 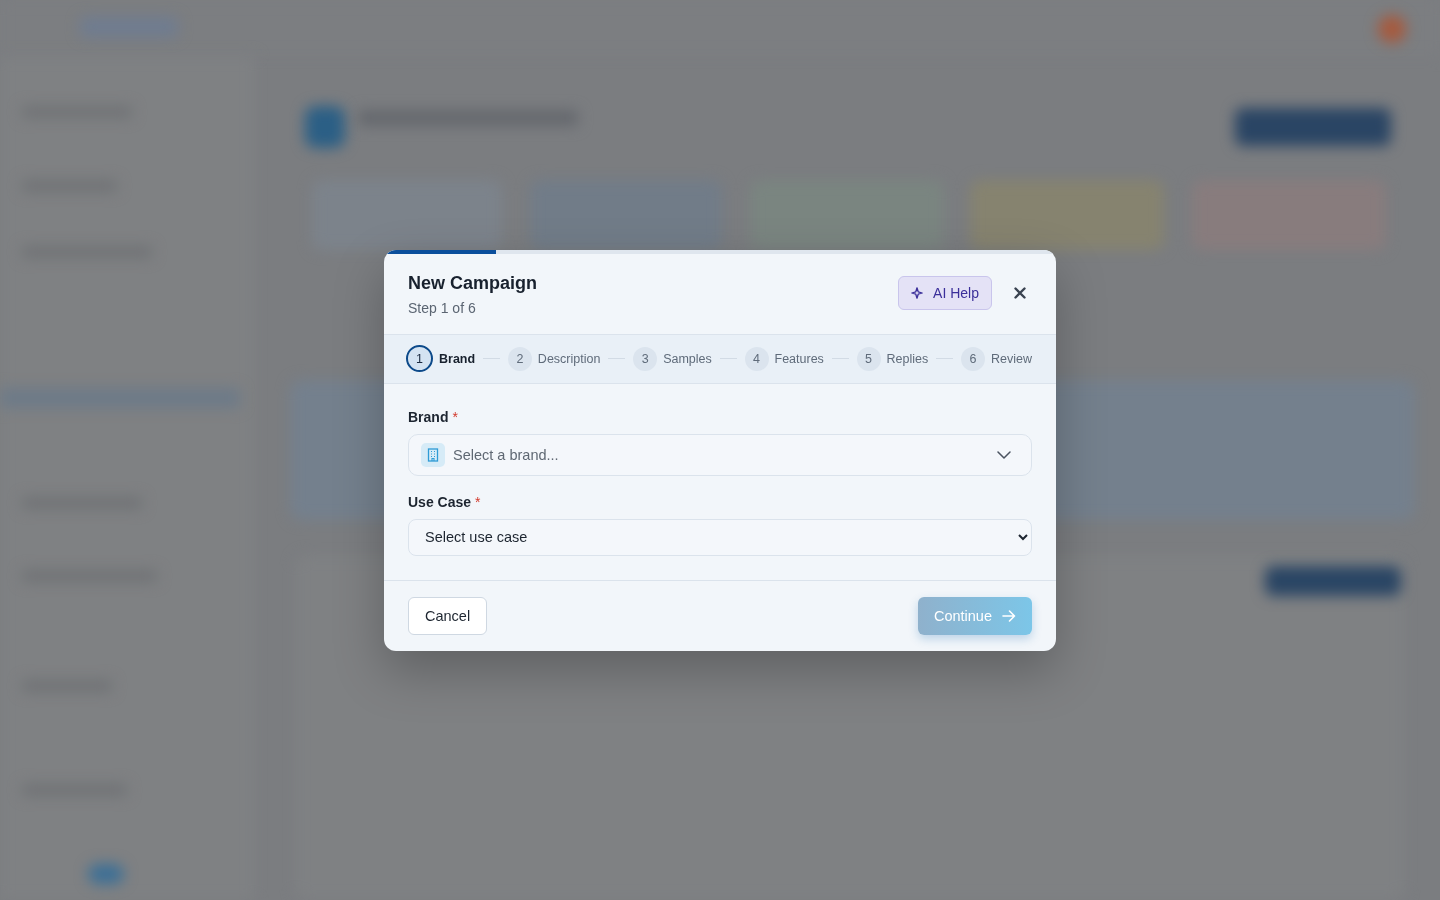 What do you see at coordinates (945, 292) in the screenshot?
I see `ai-help-button: AI Help` at bounding box center [945, 292].